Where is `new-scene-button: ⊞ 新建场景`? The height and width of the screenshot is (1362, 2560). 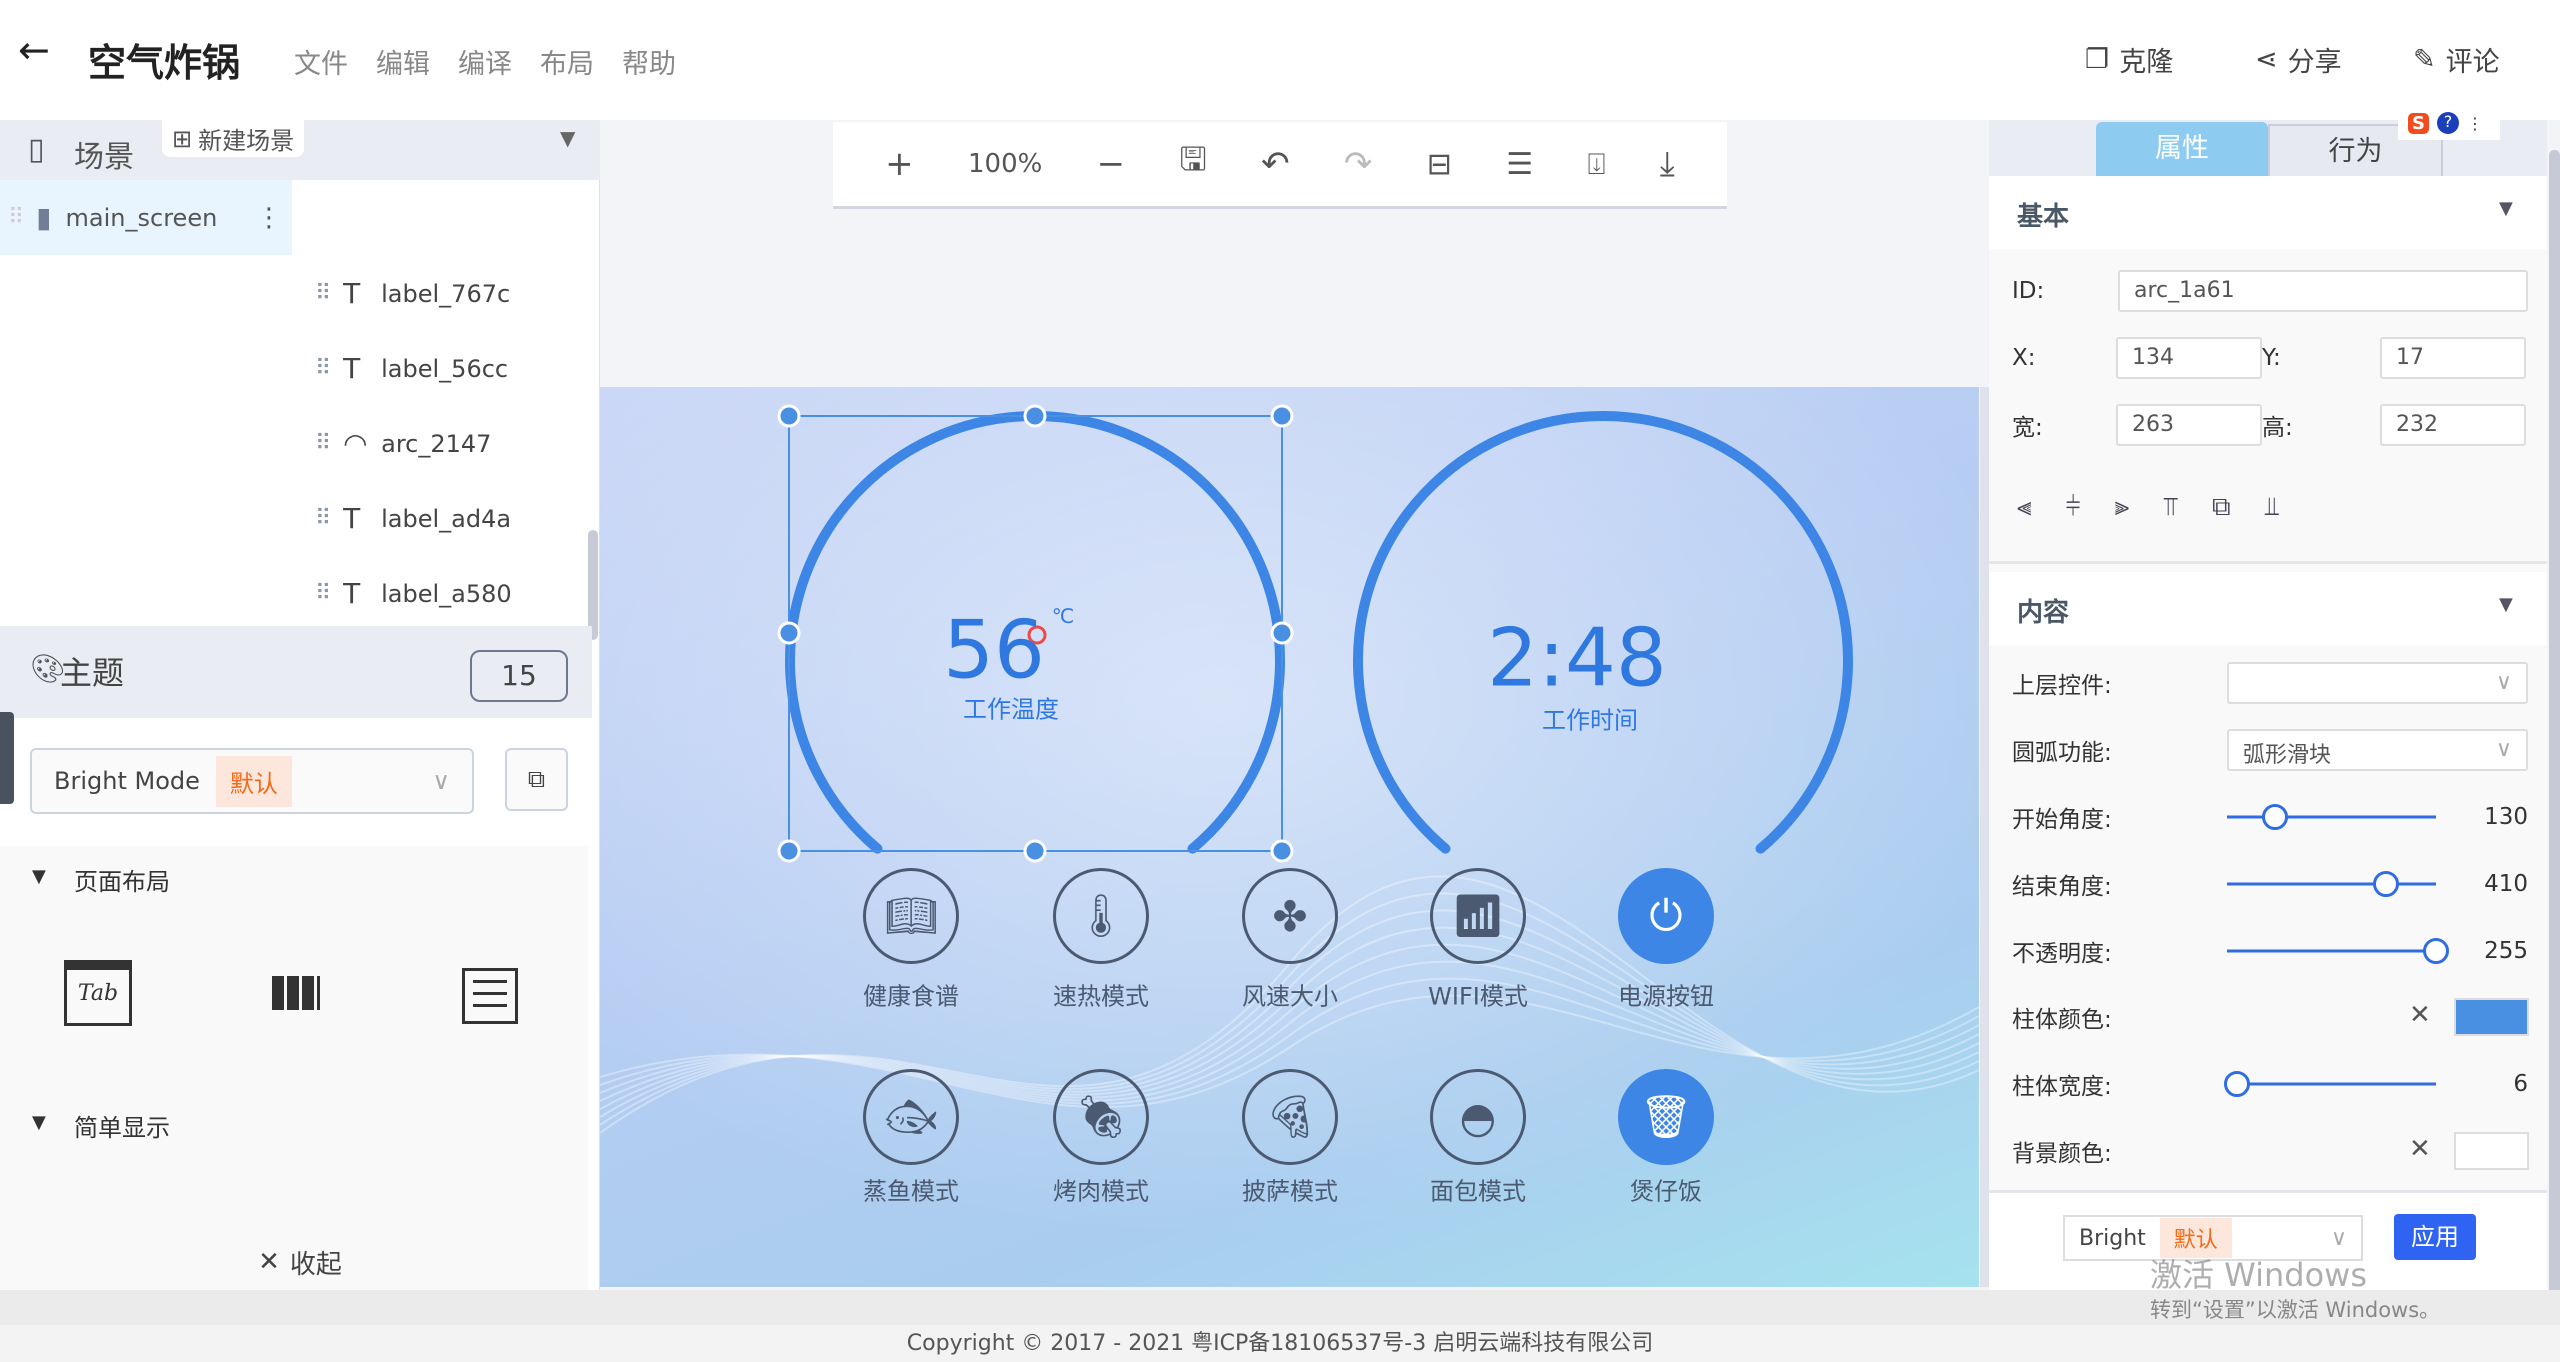 new-scene-button: ⊞ 新建场景 is located at coordinates (233, 138).